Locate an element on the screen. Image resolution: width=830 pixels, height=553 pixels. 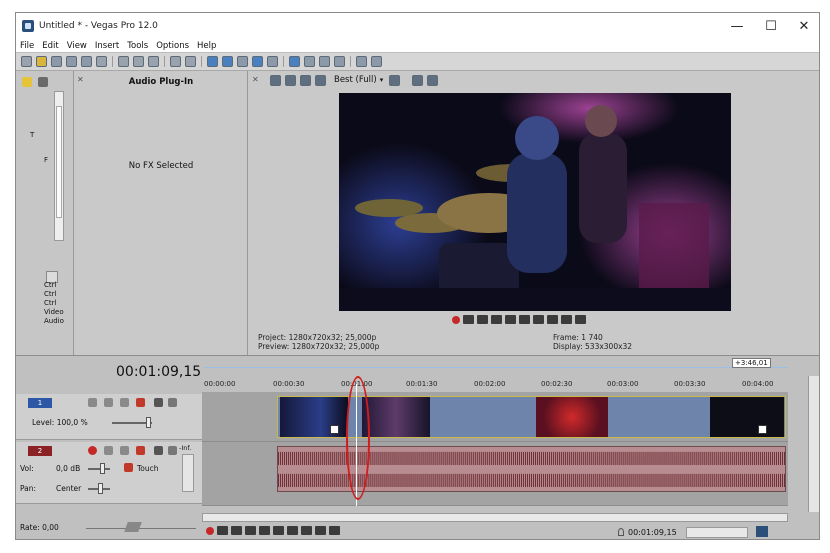
quality-dropdown-icon: ▾ is located at coordinates (382, 80).